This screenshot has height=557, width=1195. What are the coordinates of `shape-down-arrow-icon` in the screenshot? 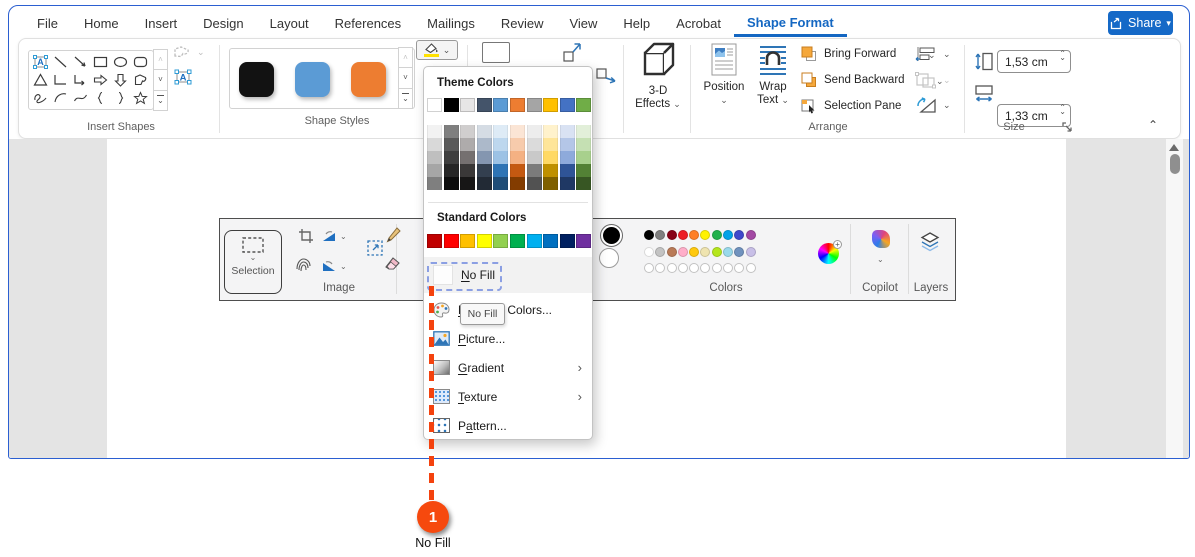 It's located at (120, 80).